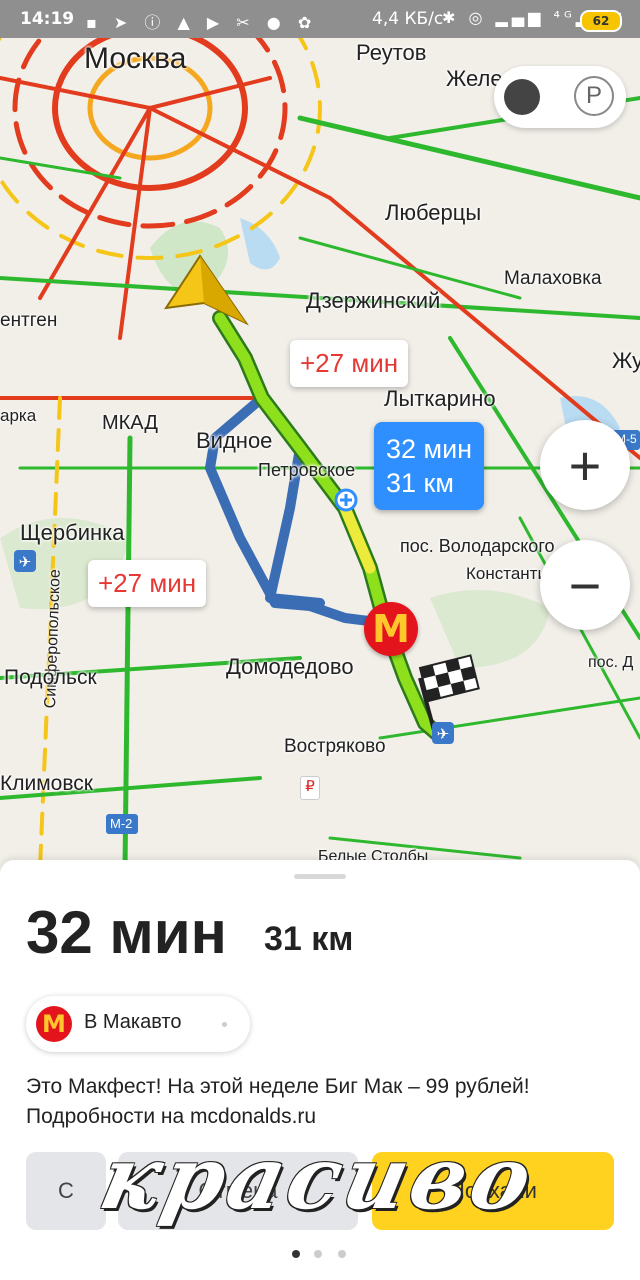 This screenshot has width=640, height=1280. What do you see at coordinates (594, 96) in the screenshot?
I see `parking-icon: P` at bounding box center [594, 96].